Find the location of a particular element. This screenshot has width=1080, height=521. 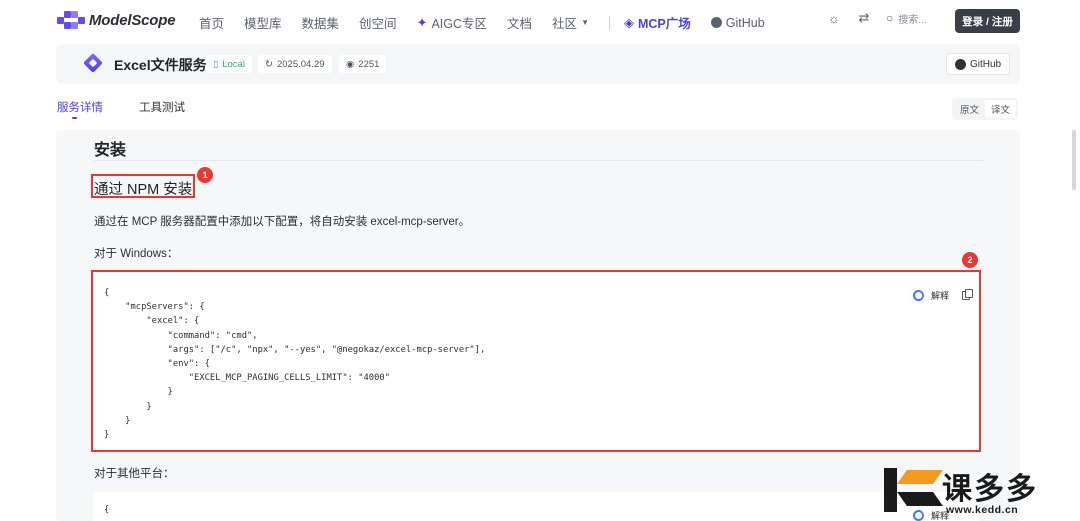

nav-datasets: 数据集 is located at coordinates (321, 22).